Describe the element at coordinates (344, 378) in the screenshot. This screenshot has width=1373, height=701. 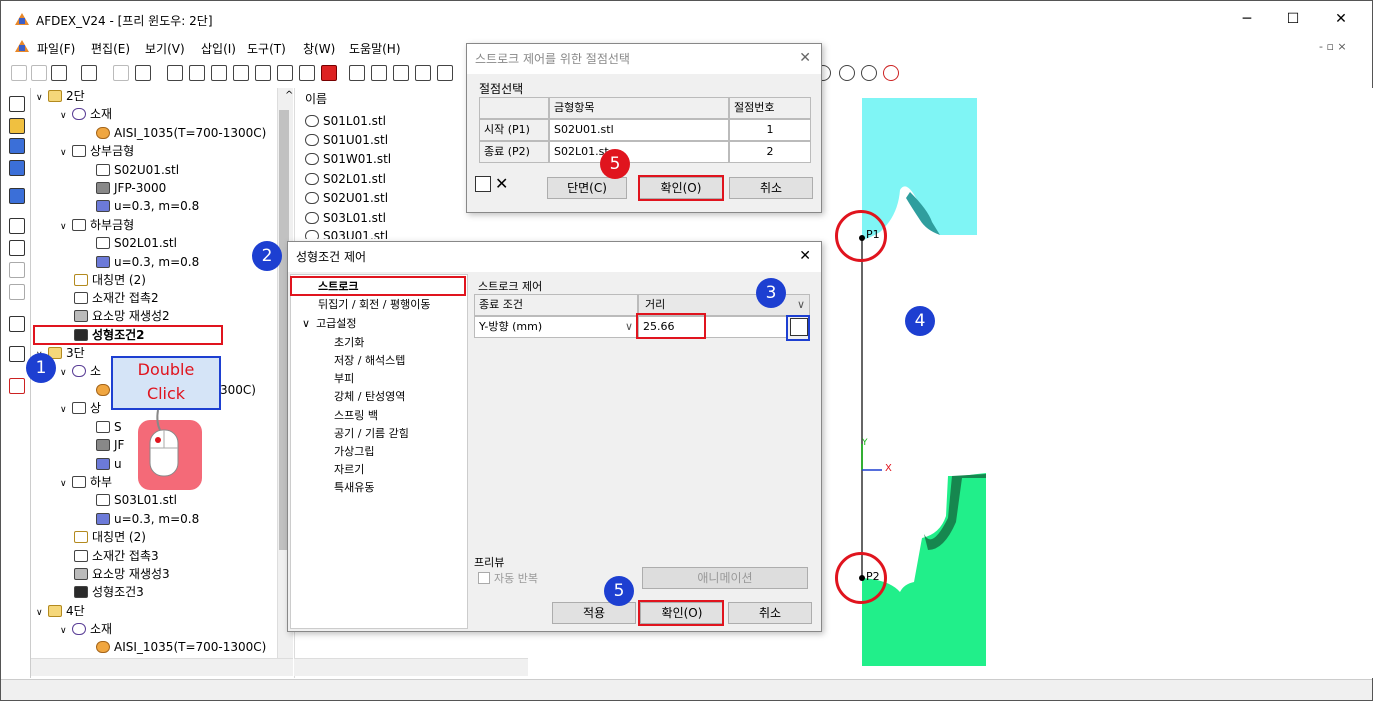
I see `nav-item-volume: 부피` at that location.